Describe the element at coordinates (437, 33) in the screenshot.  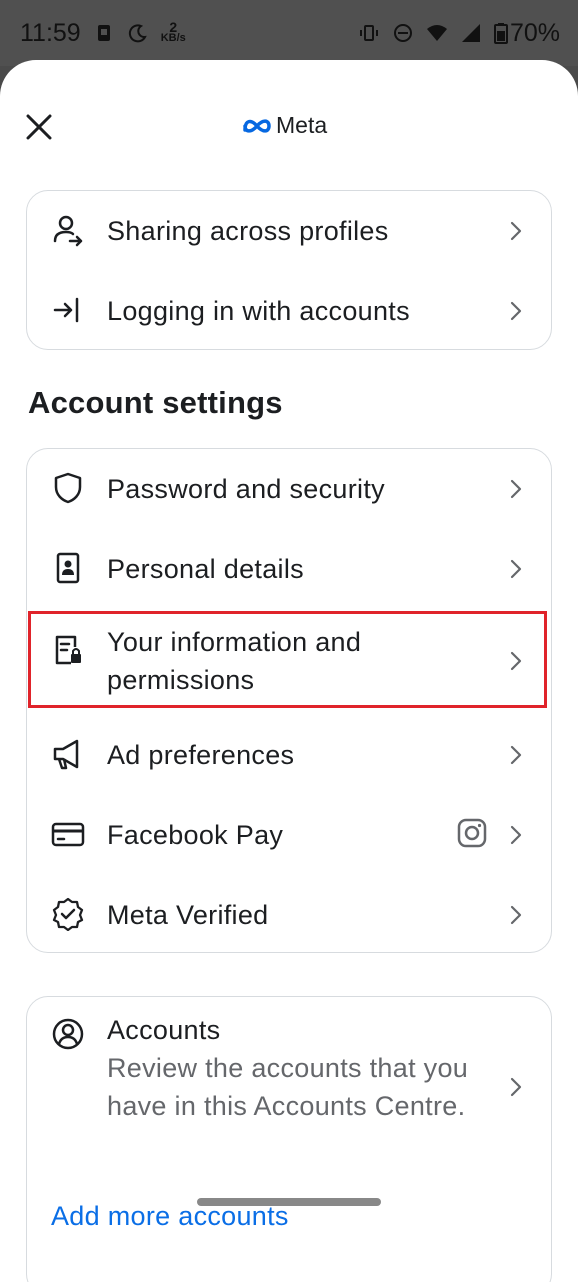
I see `wifi-icon` at that location.